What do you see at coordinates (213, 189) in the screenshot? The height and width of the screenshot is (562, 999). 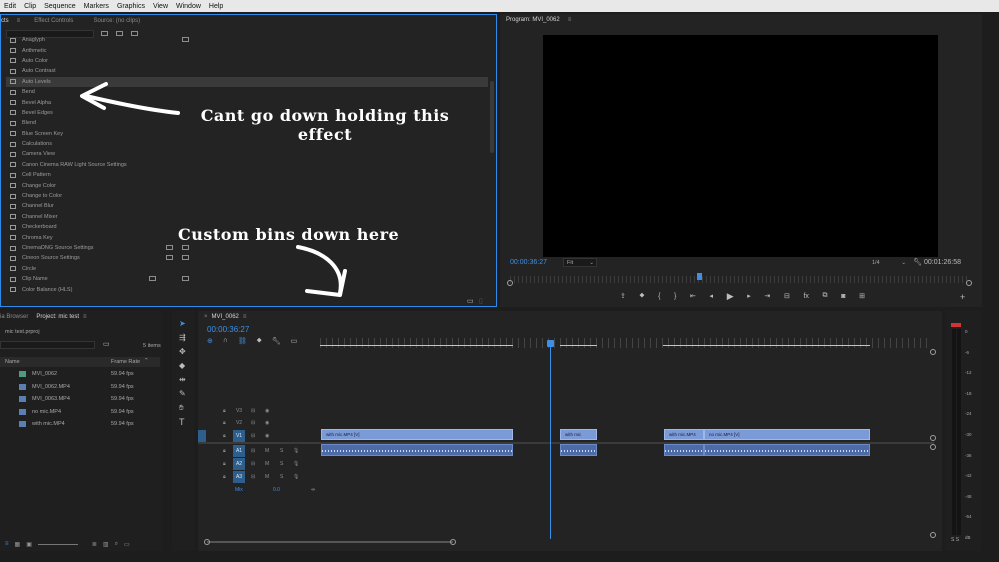 I see `annotation-arrows` at bounding box center [213, 189].